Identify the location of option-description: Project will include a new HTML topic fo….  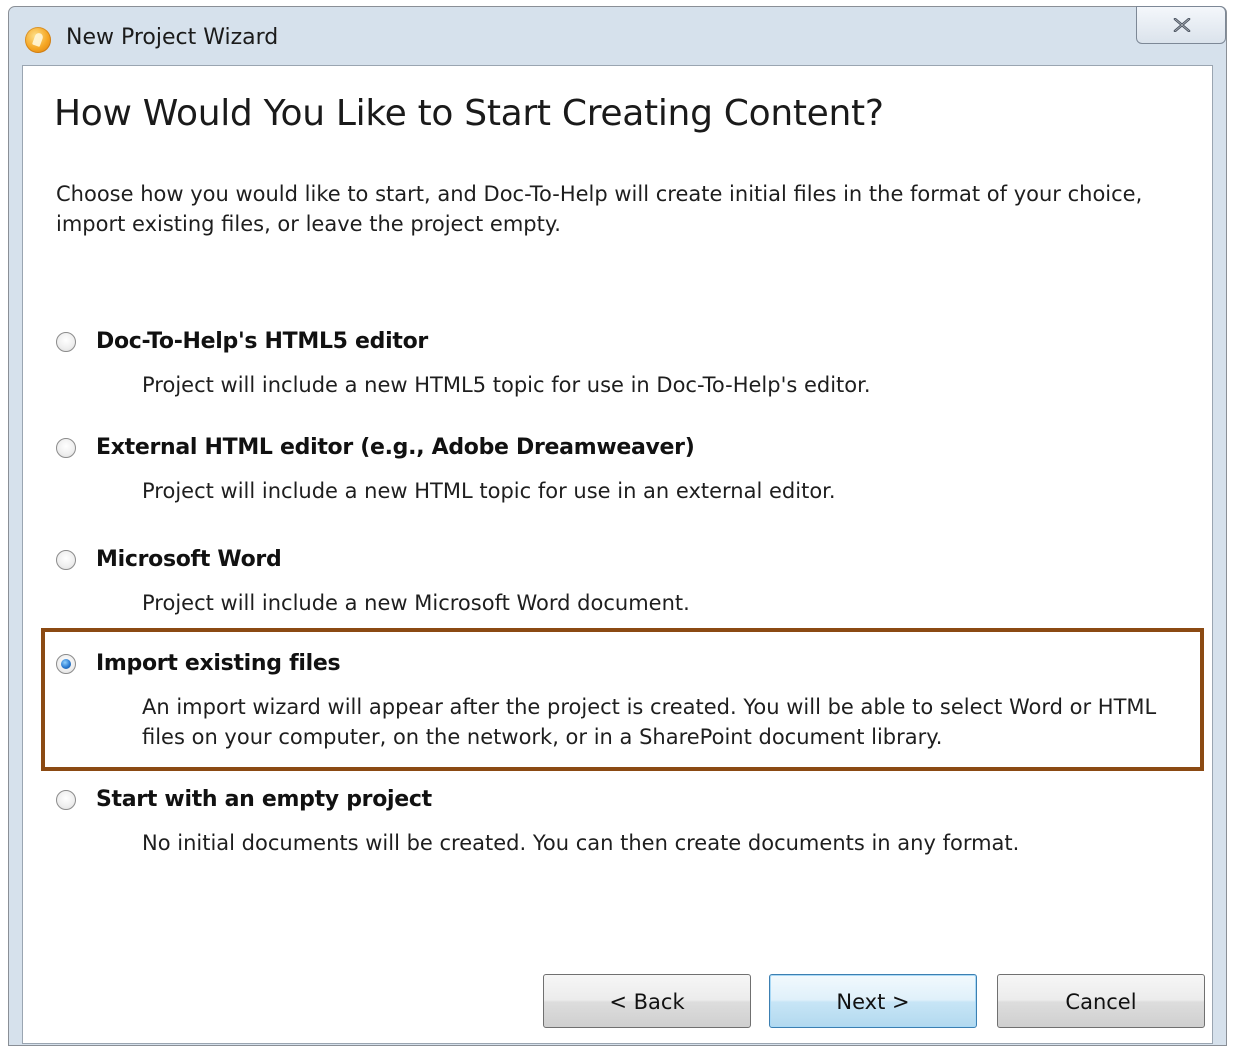
(489, 491).